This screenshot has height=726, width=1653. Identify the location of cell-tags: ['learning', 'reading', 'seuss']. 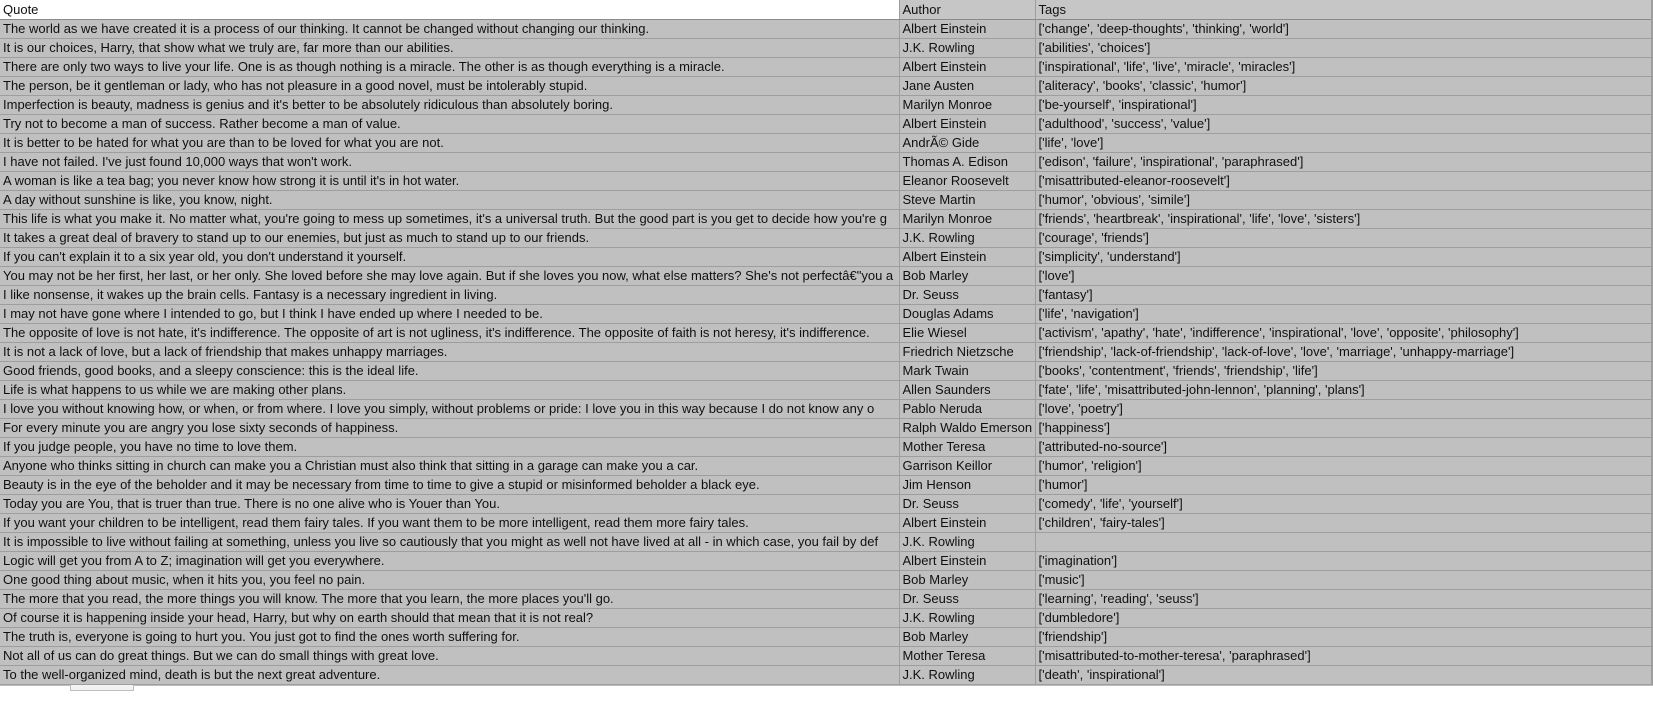
(1344, 599).